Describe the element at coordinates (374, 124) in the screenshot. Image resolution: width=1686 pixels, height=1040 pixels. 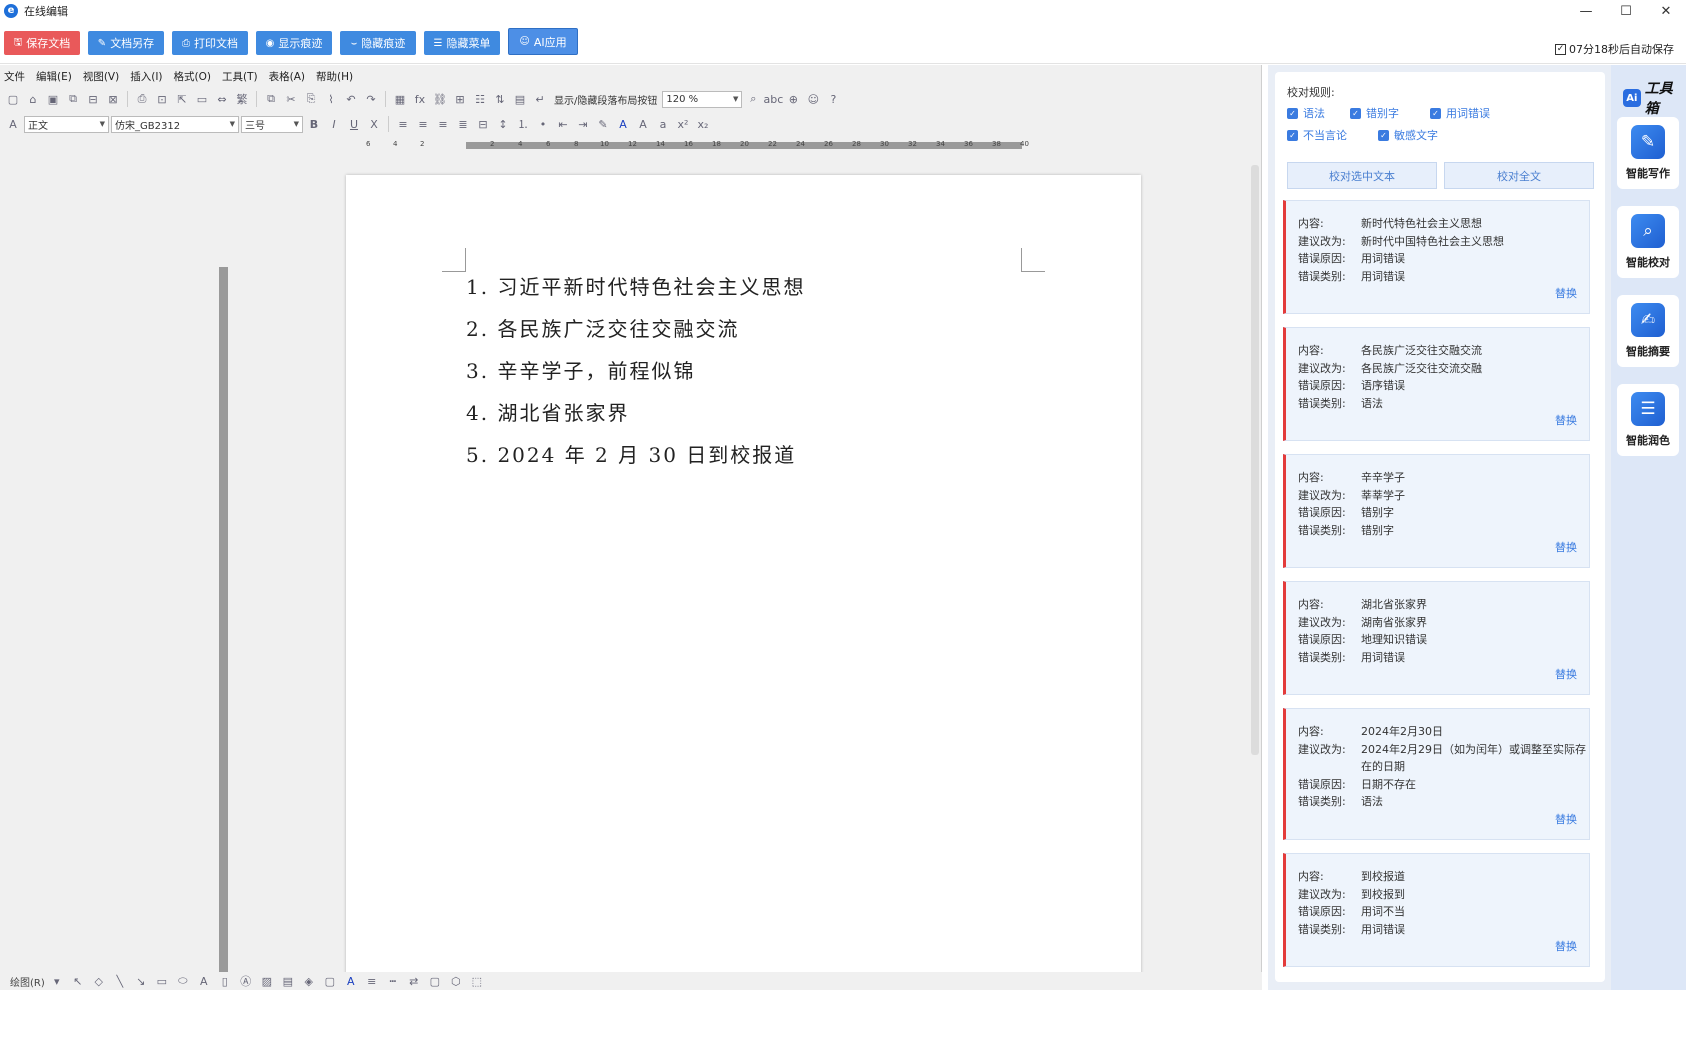
I see `strikethrough-icon: X` at that location.